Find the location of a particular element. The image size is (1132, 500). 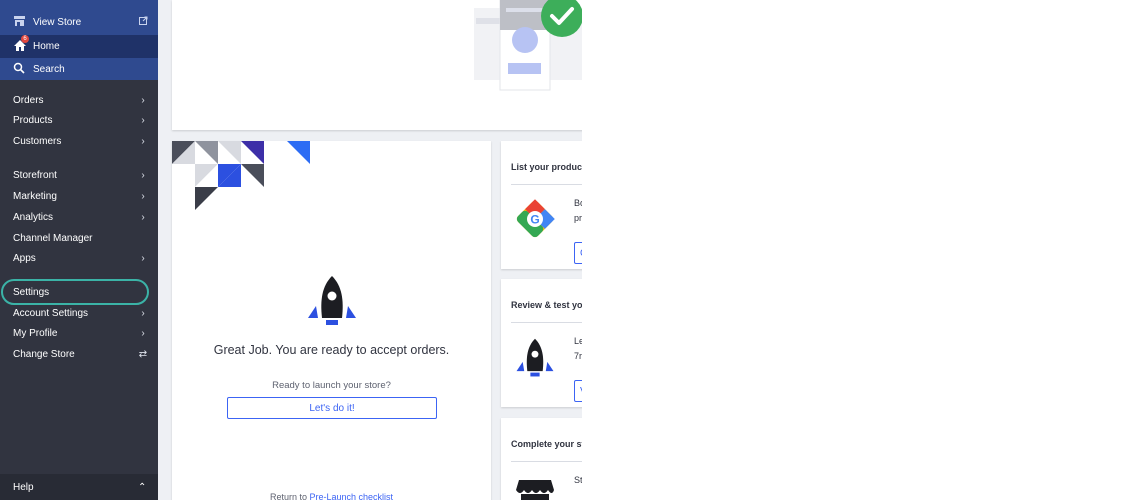

view-store-link: View Store is located at coordinates (79, 22).